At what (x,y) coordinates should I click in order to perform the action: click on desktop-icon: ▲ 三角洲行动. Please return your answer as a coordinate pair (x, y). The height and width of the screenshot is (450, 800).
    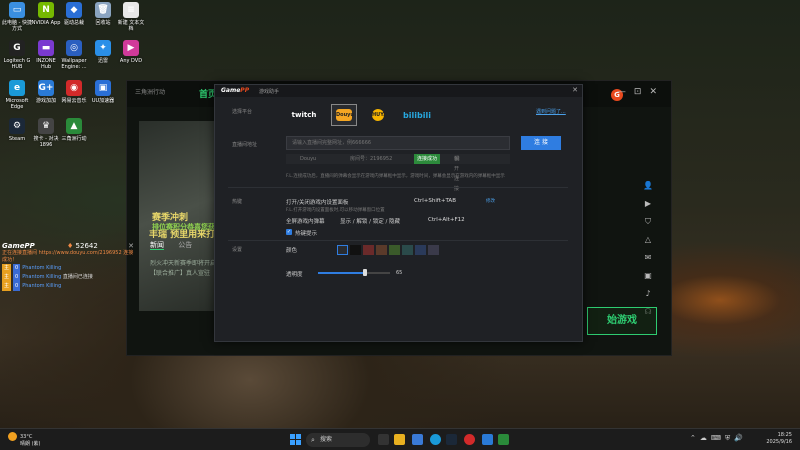
    Looking at the image, I should click on (74, 130).